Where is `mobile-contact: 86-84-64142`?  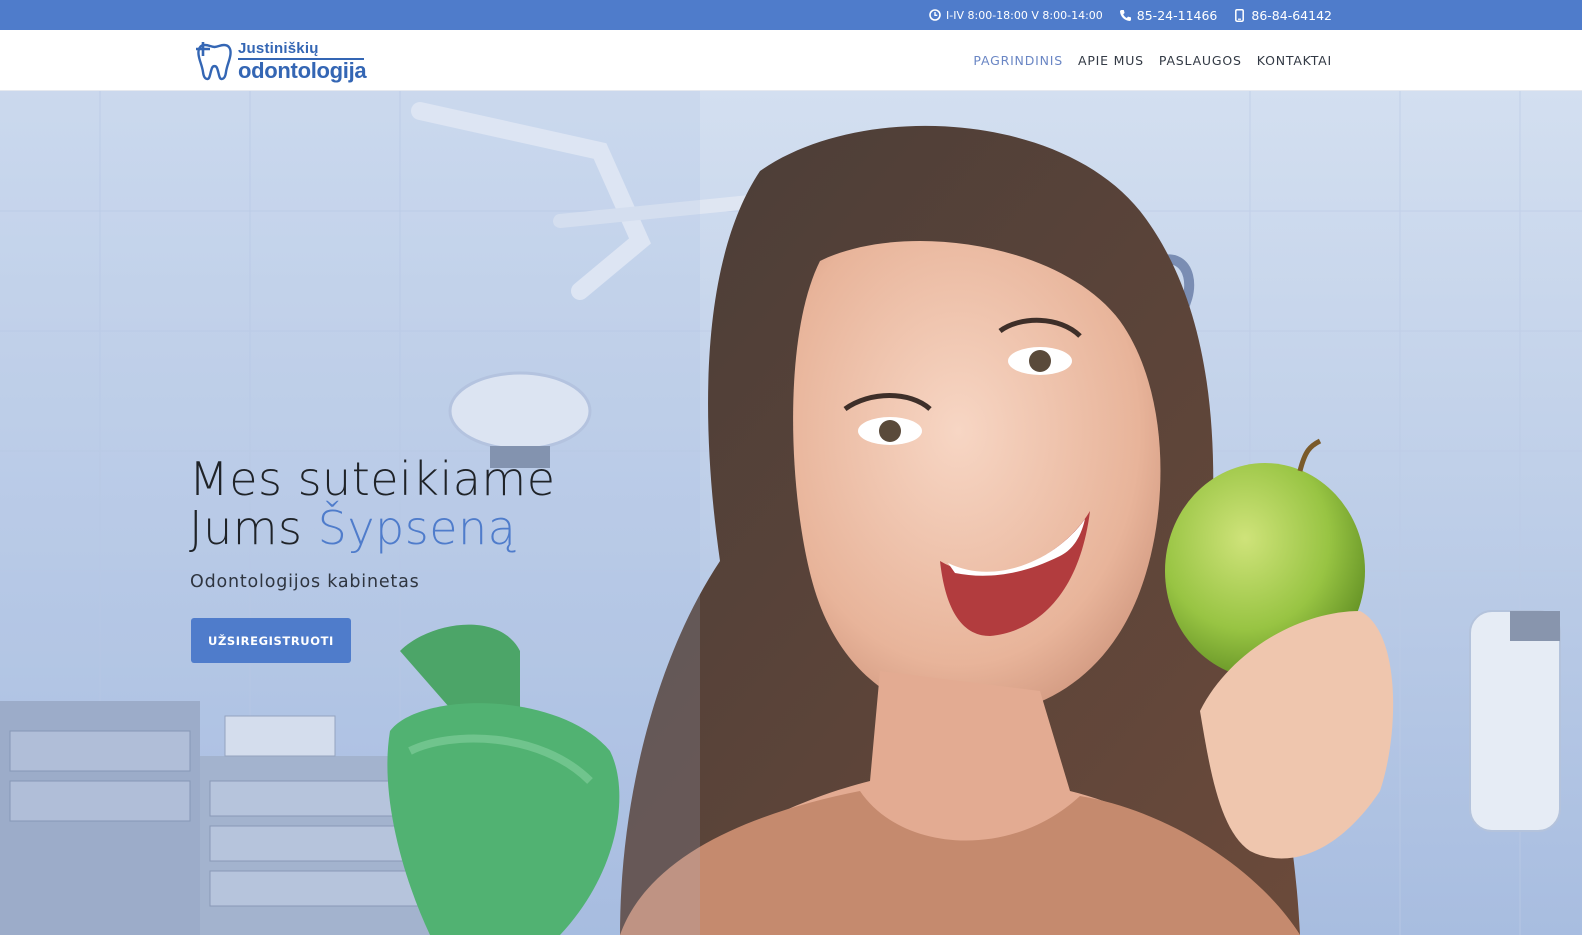
mobile-contact: 86-84-64142 is located at coordinates (1282, 15).